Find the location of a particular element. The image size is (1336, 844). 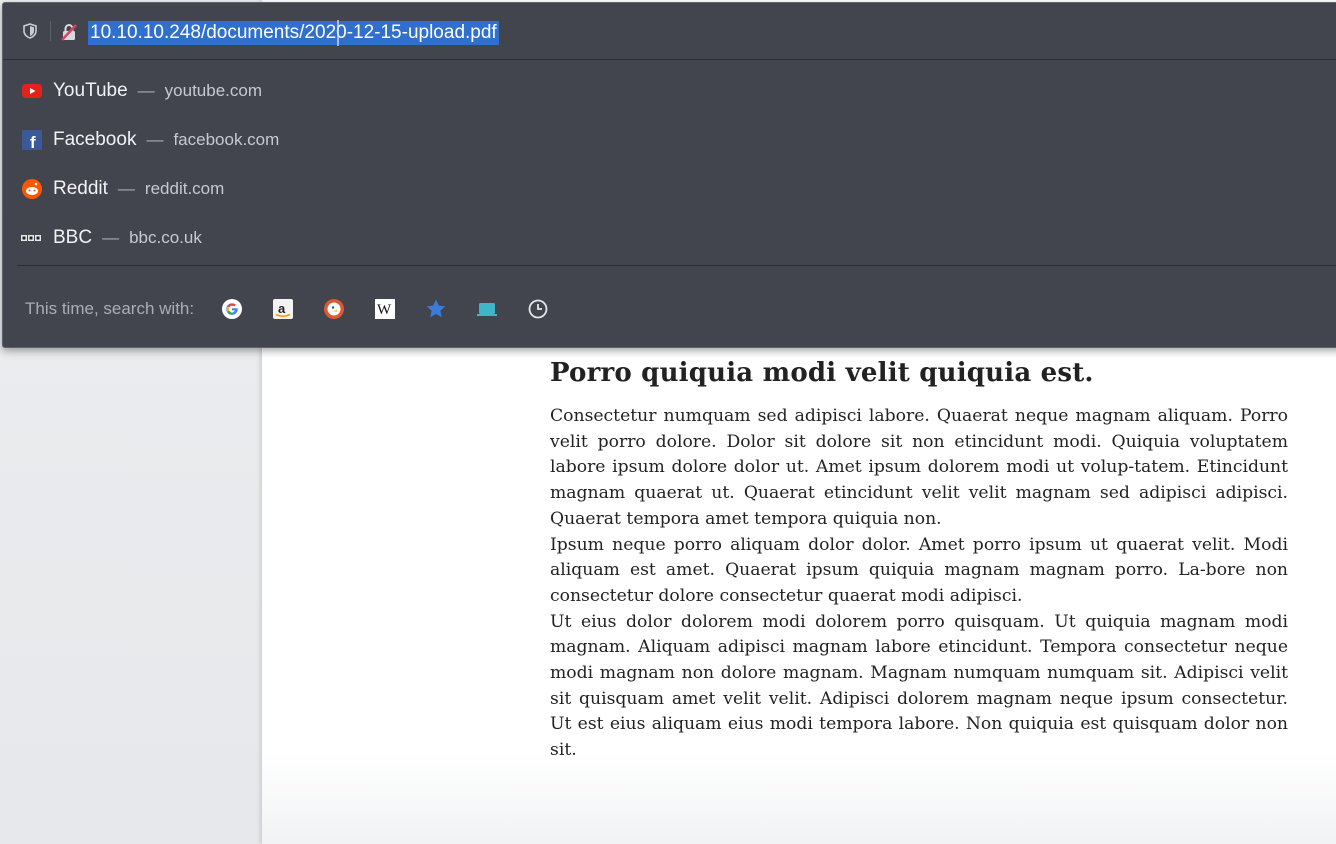

suggestion-url: youtube.com is located at coordinates (213, 90).